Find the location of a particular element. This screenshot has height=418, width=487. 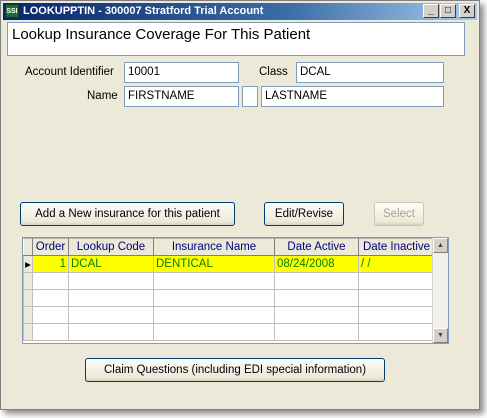

scroll-down-icon: ▼ is located at coordinates (440, 335).